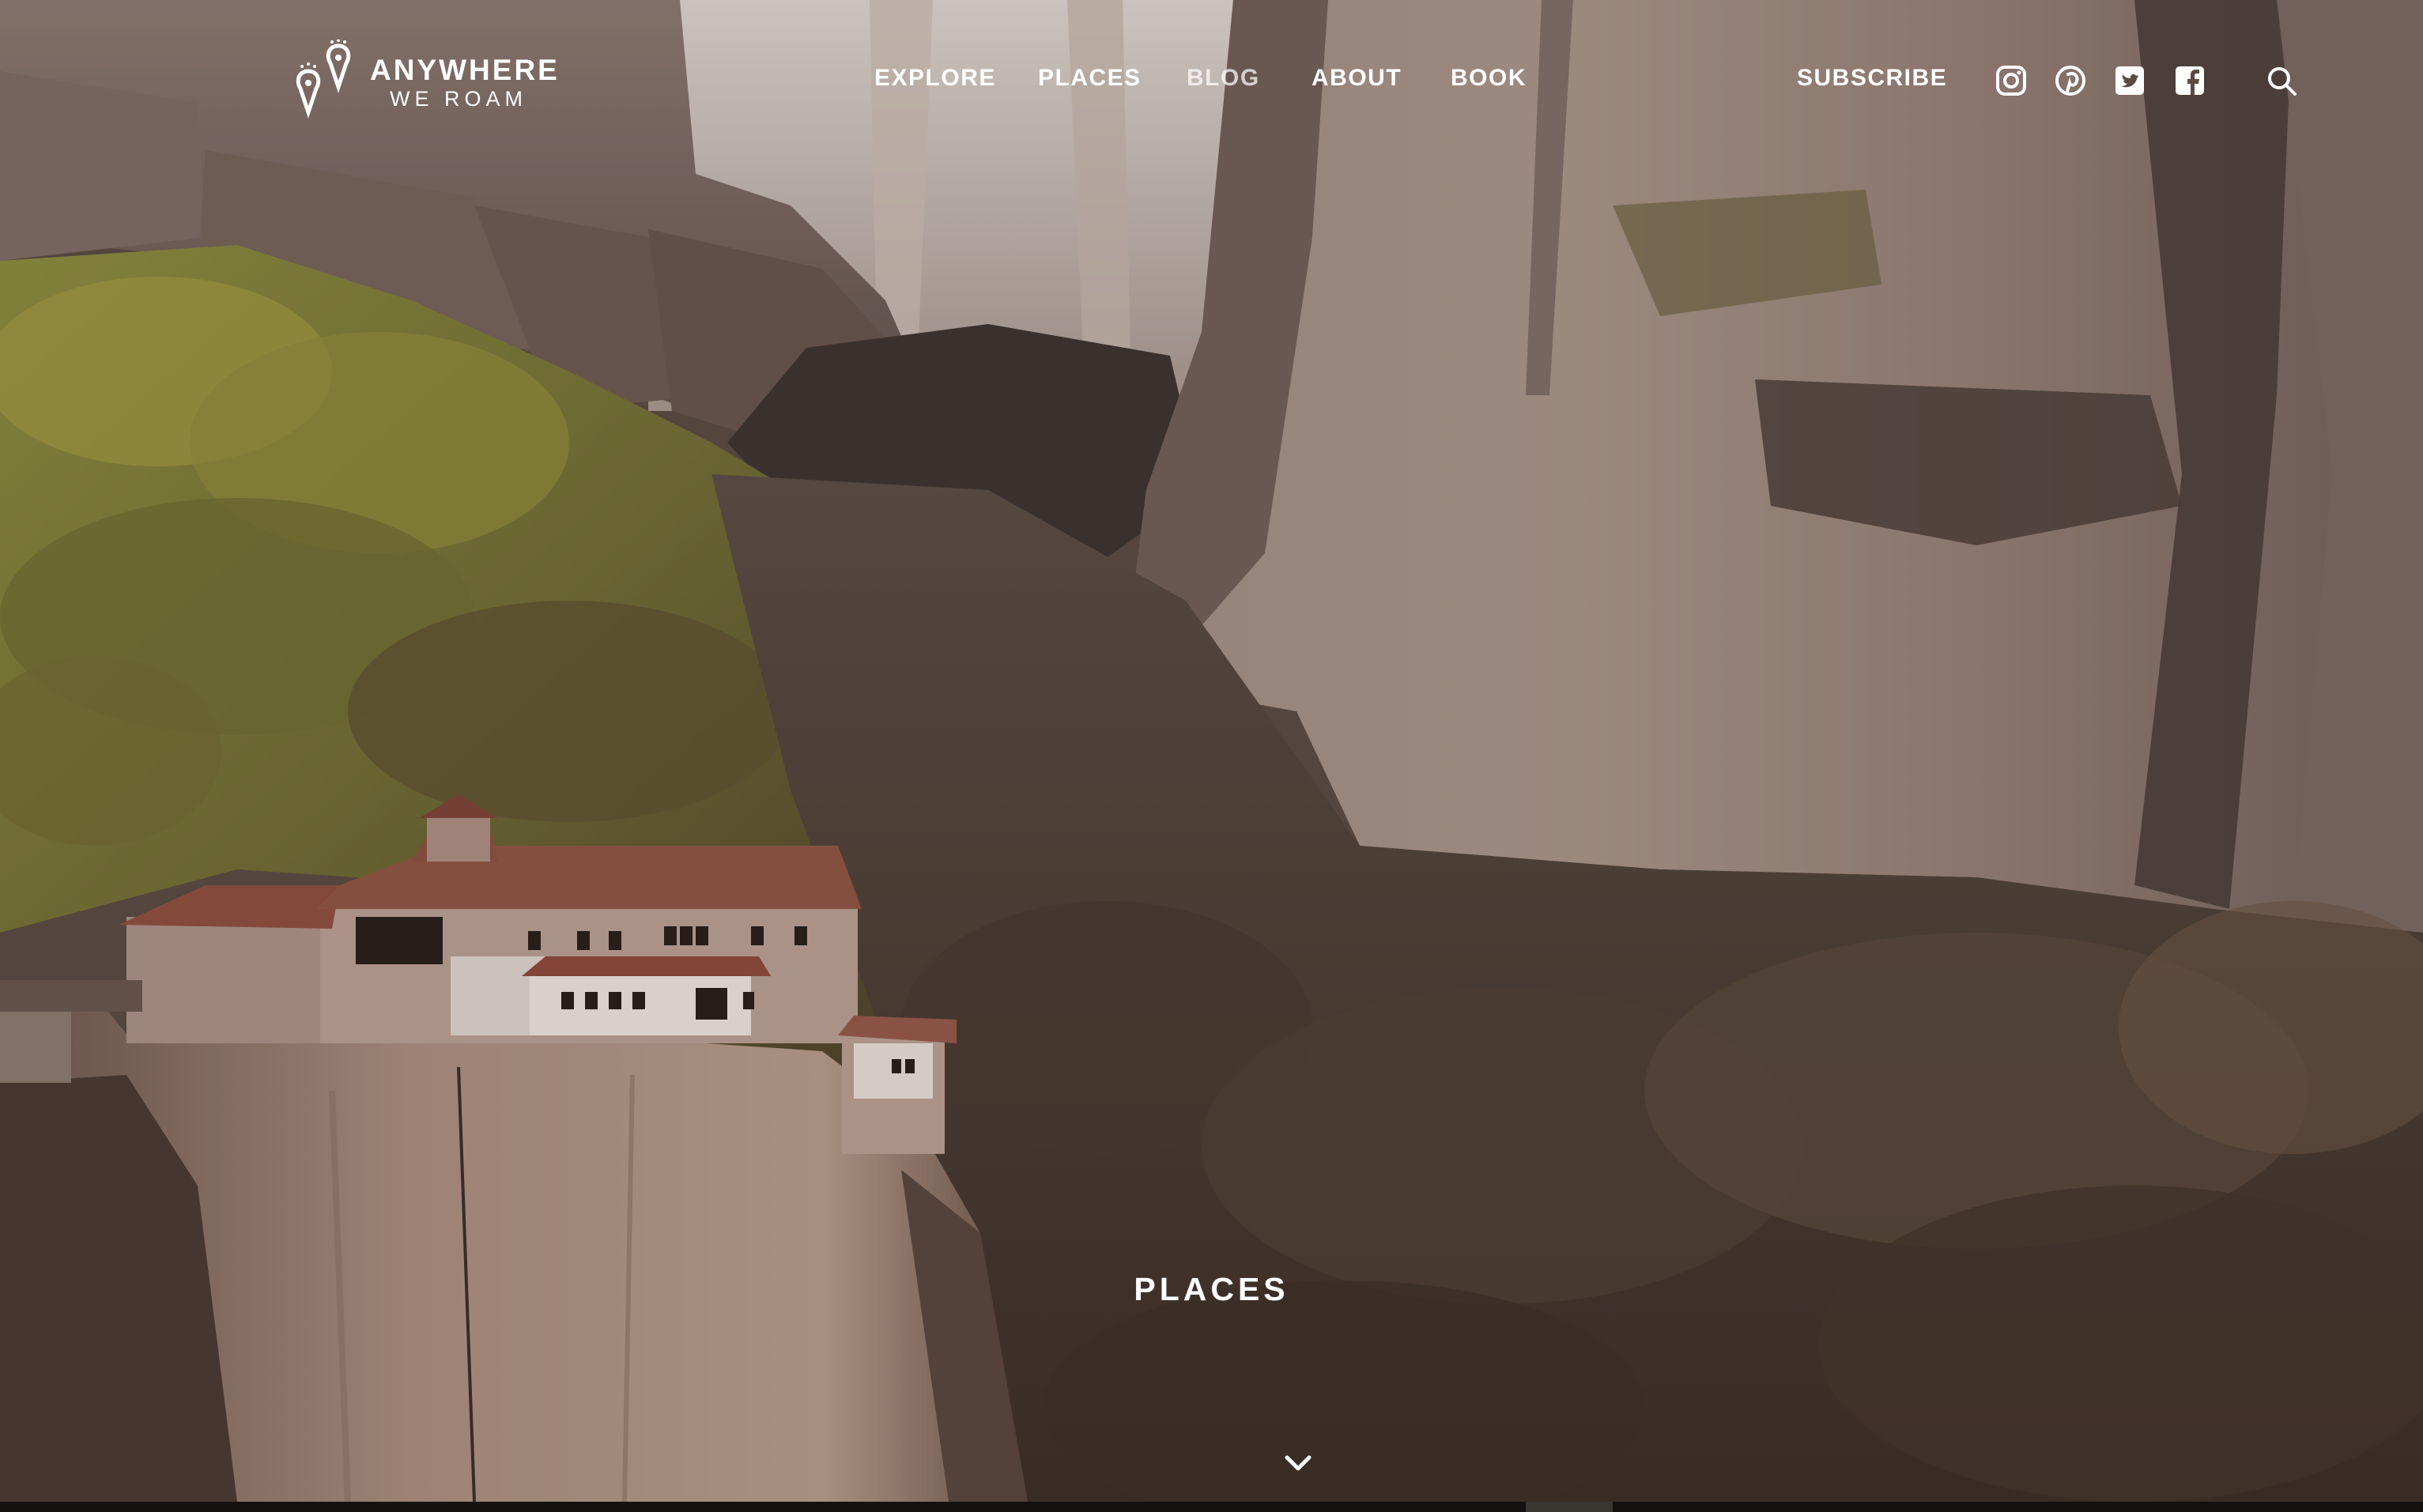  What do you see at coordinates (2281, 80) in the screenshot?
I see `search-icon` at bounding box center [2281, 80].